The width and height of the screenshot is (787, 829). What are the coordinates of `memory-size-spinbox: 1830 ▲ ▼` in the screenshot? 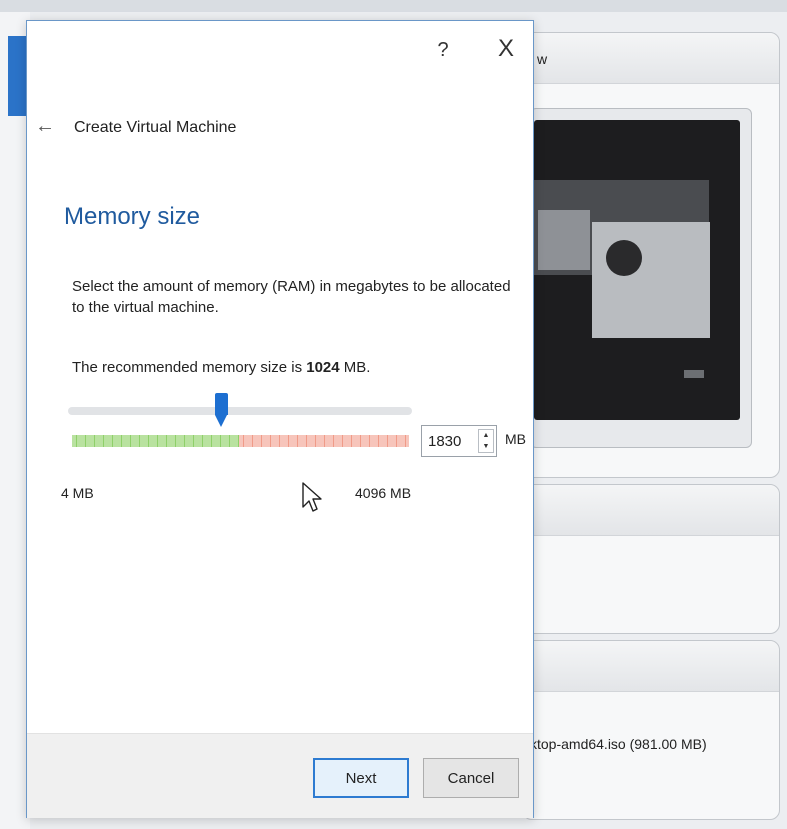 It's located at (459, 441).